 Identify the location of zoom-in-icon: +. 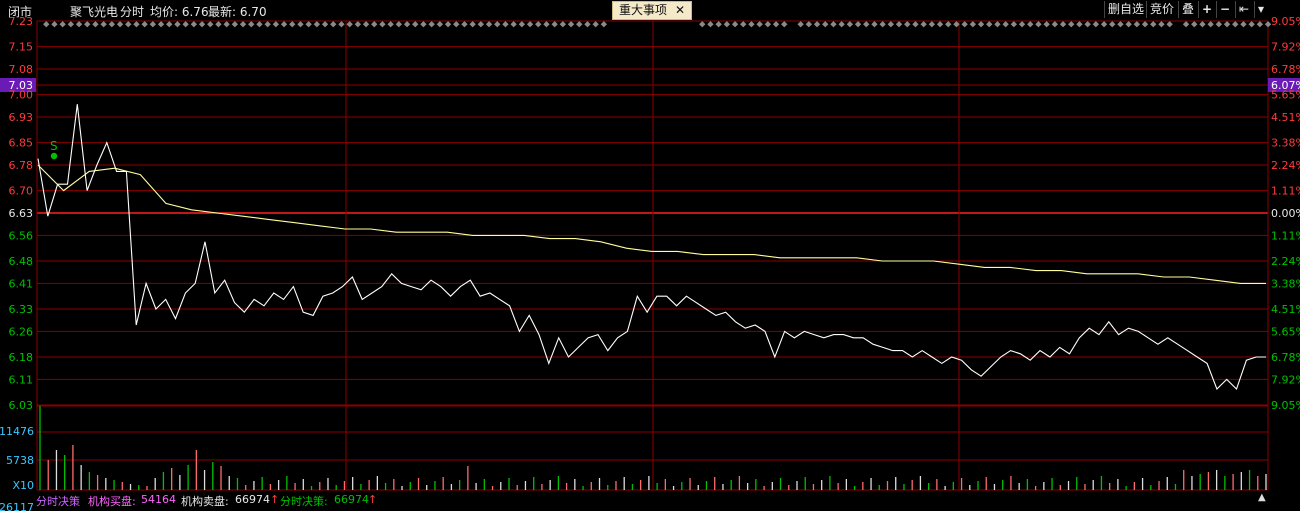
(1206, 9).